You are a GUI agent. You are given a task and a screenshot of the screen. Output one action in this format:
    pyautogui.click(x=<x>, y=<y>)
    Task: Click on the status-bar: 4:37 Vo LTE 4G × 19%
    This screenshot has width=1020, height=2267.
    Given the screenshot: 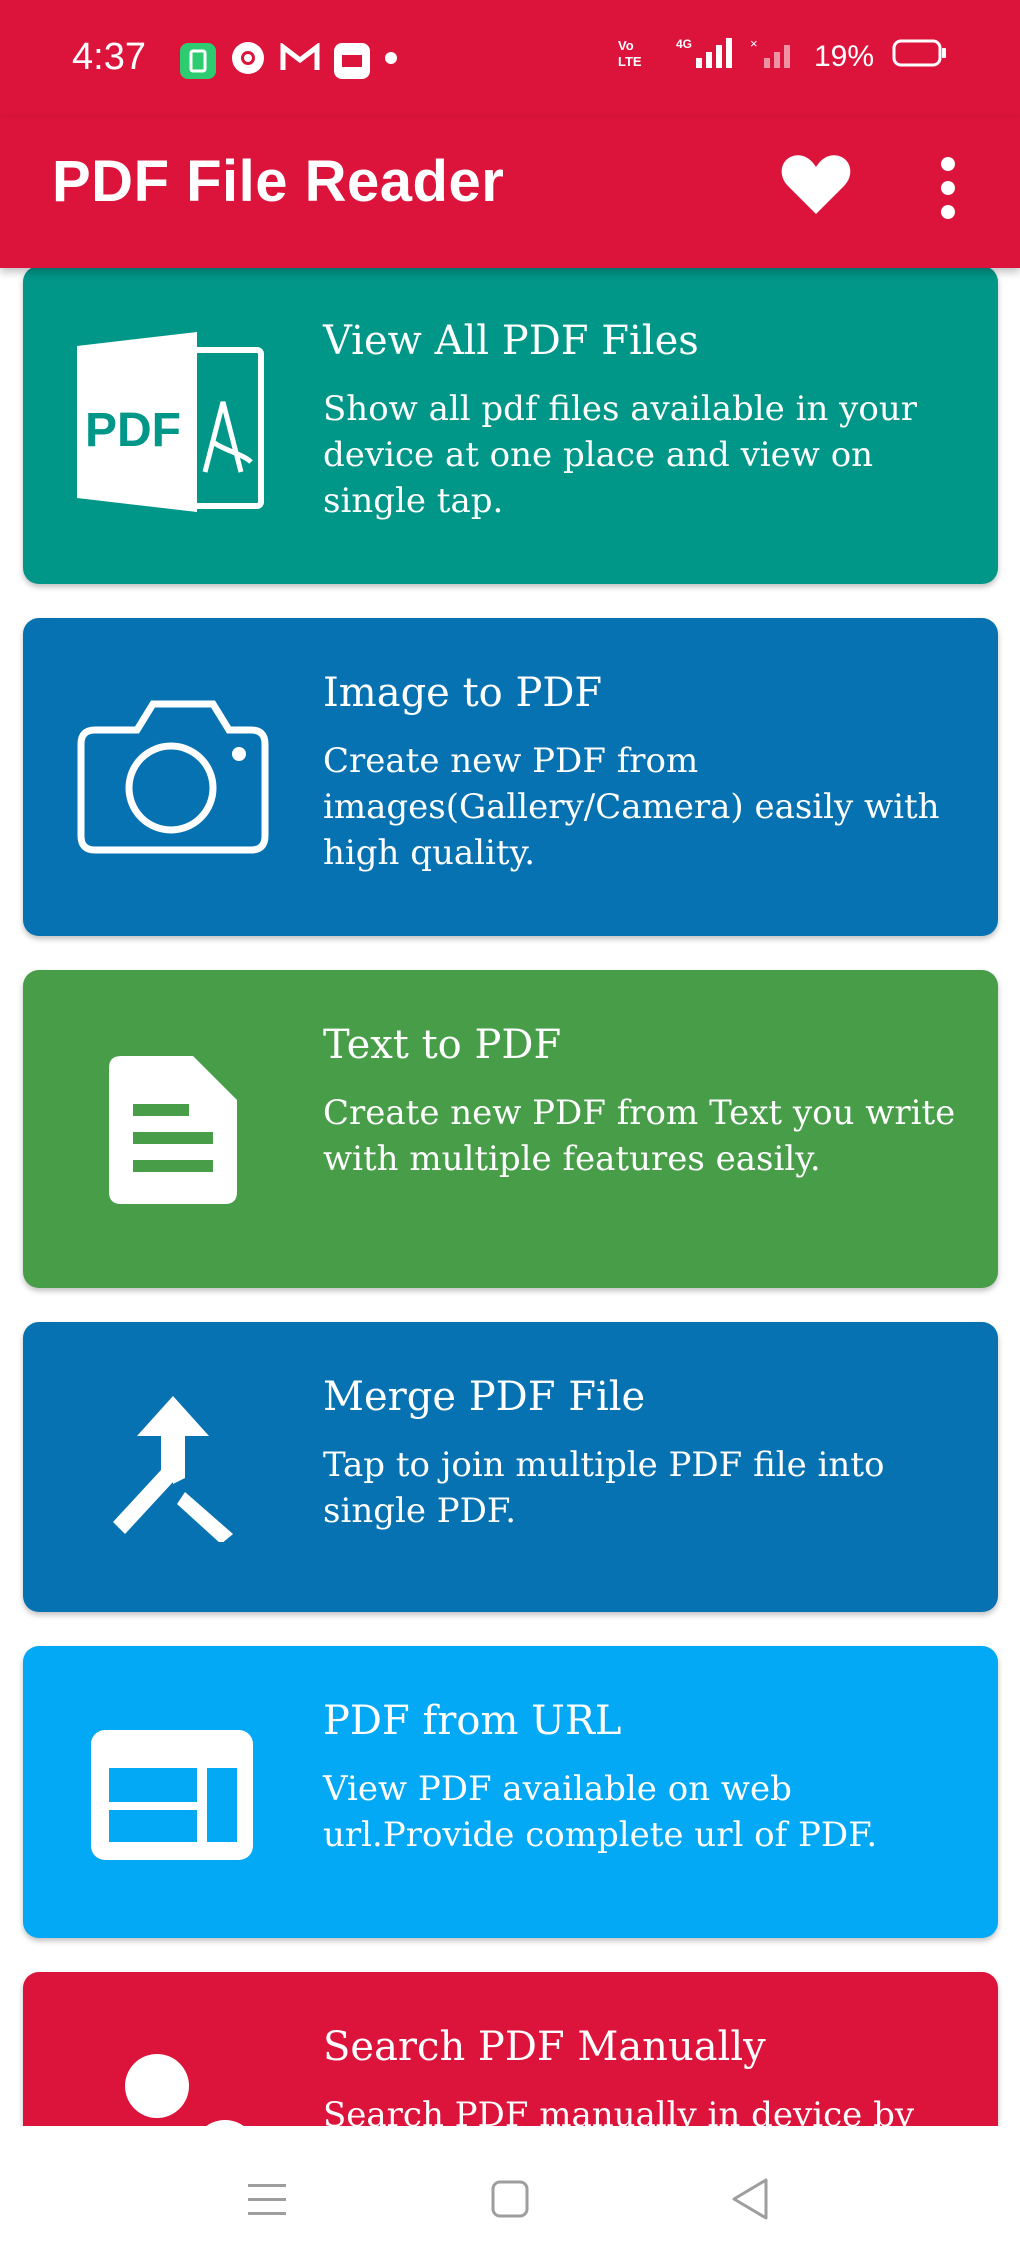 What is the action you would take?
    pyautogui.click(x=510, y=59)
    